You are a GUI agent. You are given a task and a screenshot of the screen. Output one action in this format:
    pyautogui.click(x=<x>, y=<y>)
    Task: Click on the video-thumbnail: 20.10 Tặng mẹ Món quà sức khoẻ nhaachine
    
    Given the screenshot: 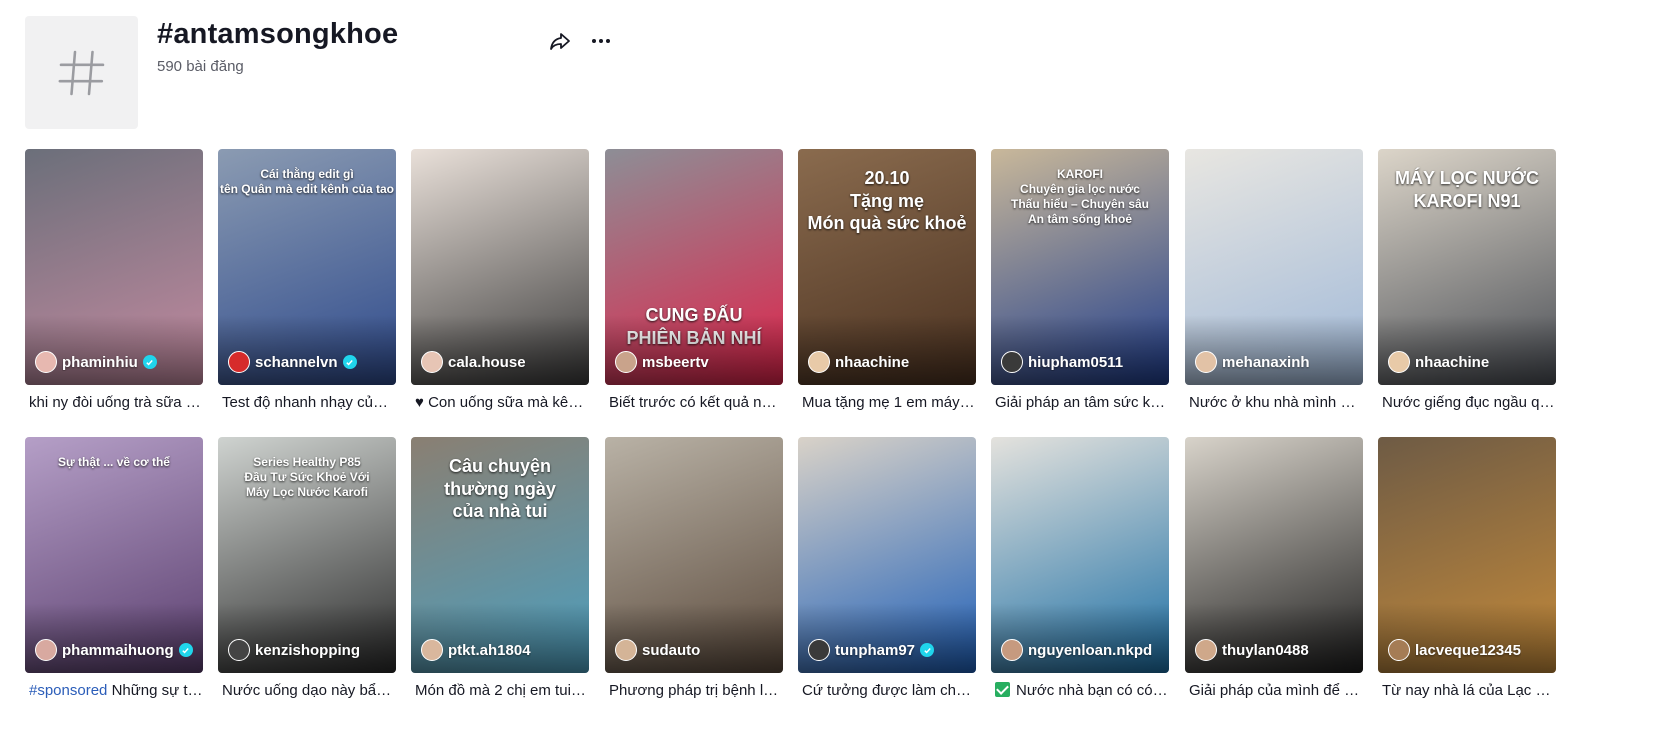 What is the action you would take?
    pyautogui.click(x=887, y=267)
    